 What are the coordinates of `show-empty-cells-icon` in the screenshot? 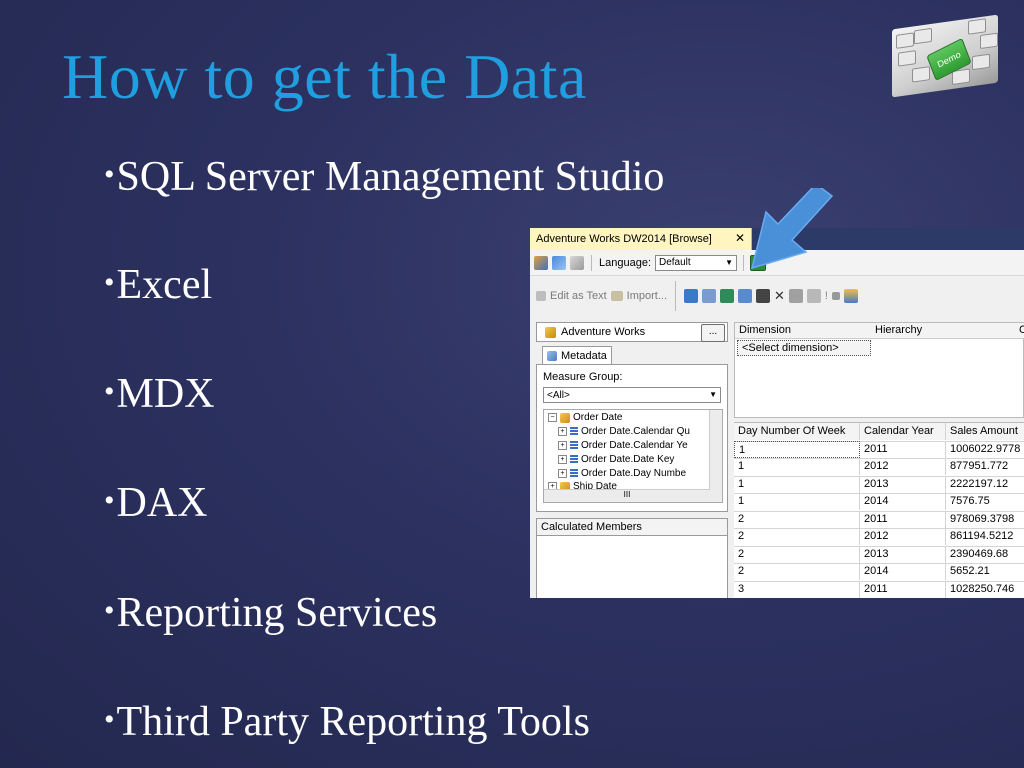 It's located at (709, 296).